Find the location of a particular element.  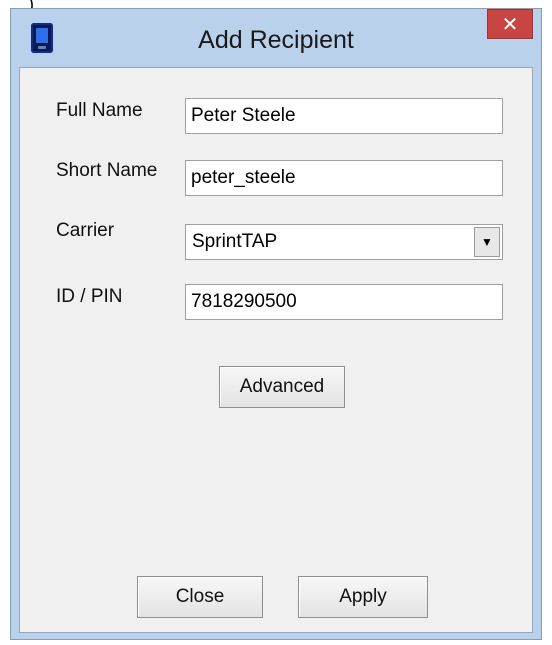

window-close-button: ✕ is located at coordinates (510, 24).